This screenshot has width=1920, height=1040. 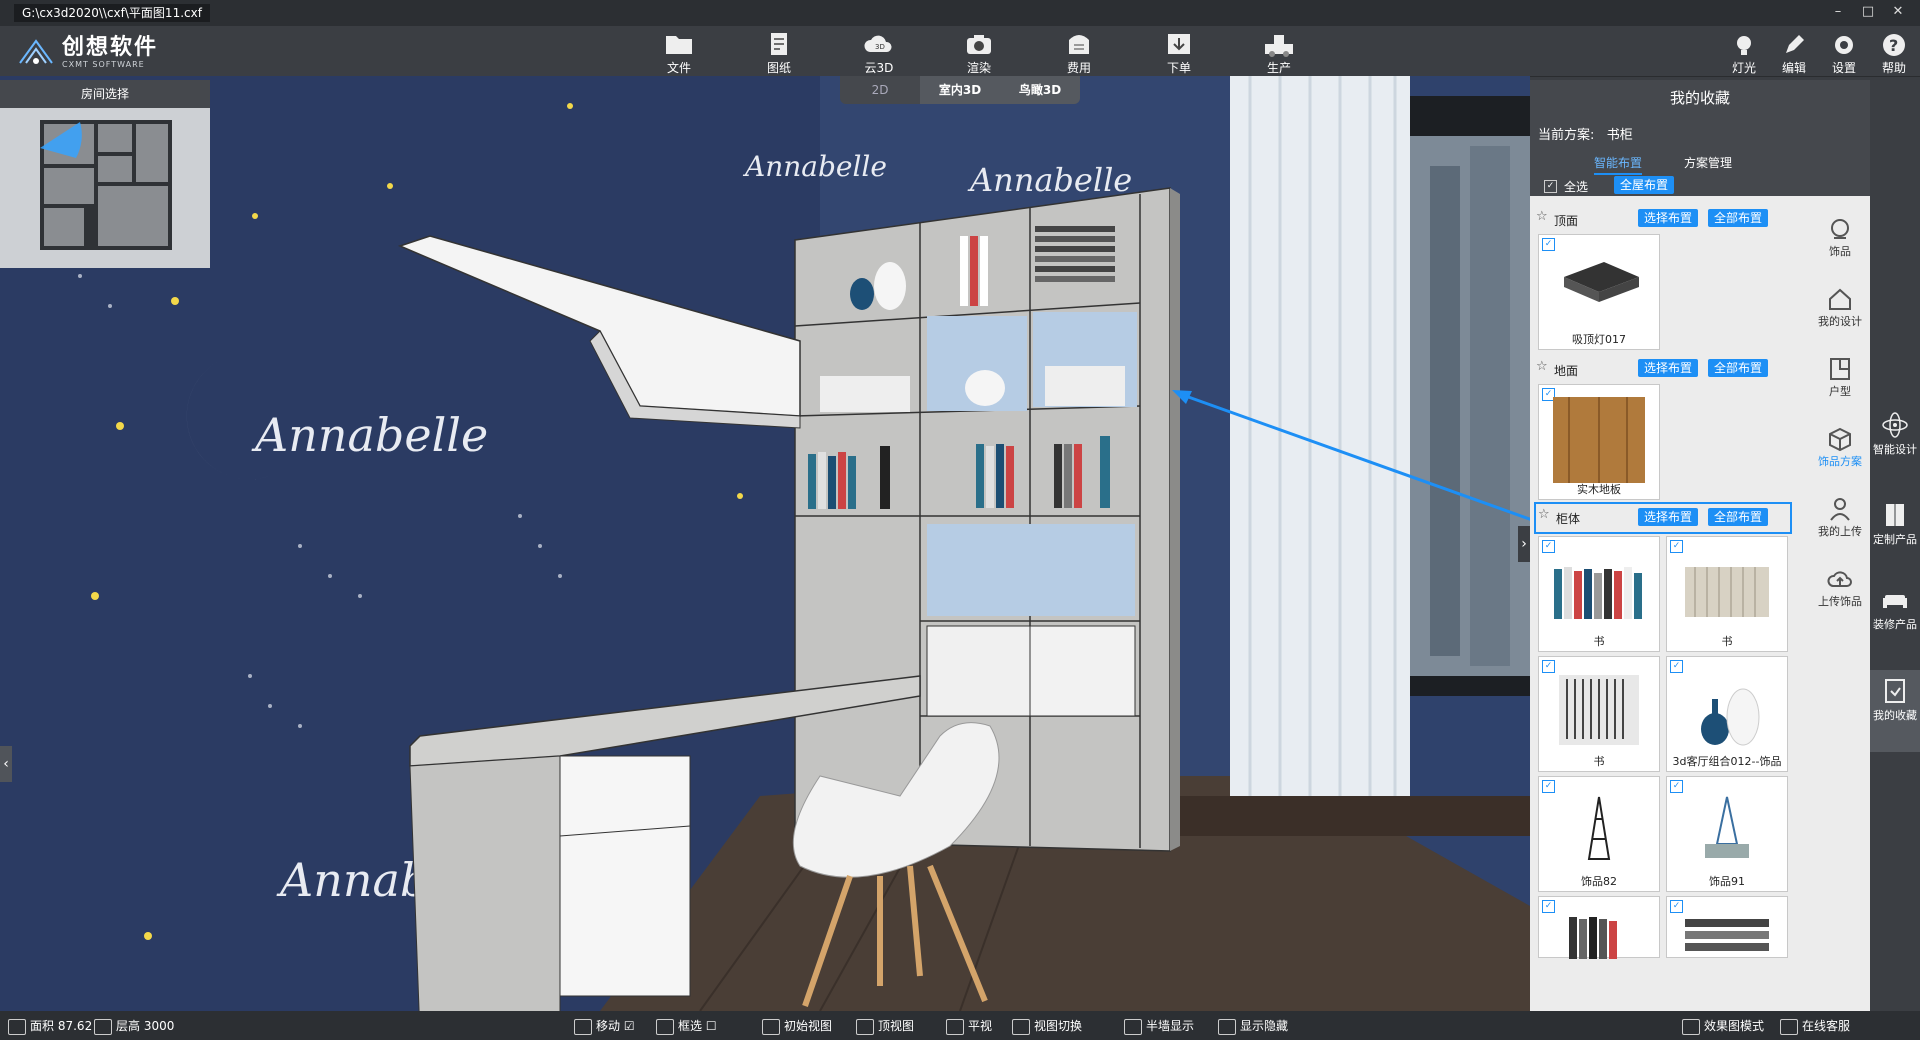 I want to click on edit-button: 编辑, so click(x=1794, y=51).